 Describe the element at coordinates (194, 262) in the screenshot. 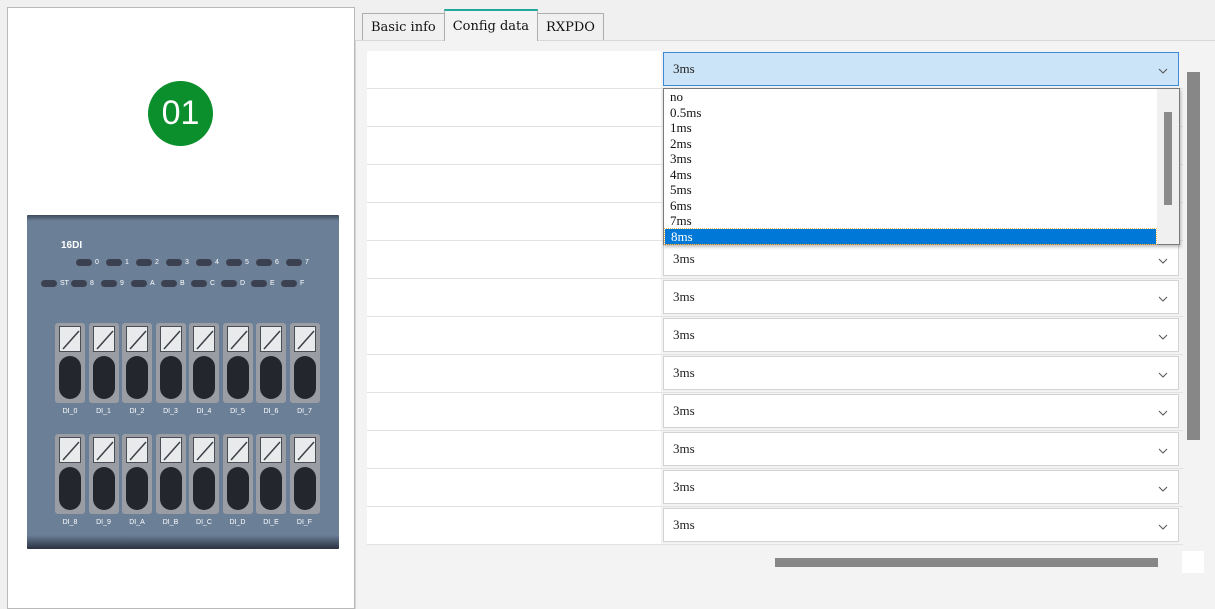

I see `led-row-top: 0 1 2 3 4 5 6 7` at that location.